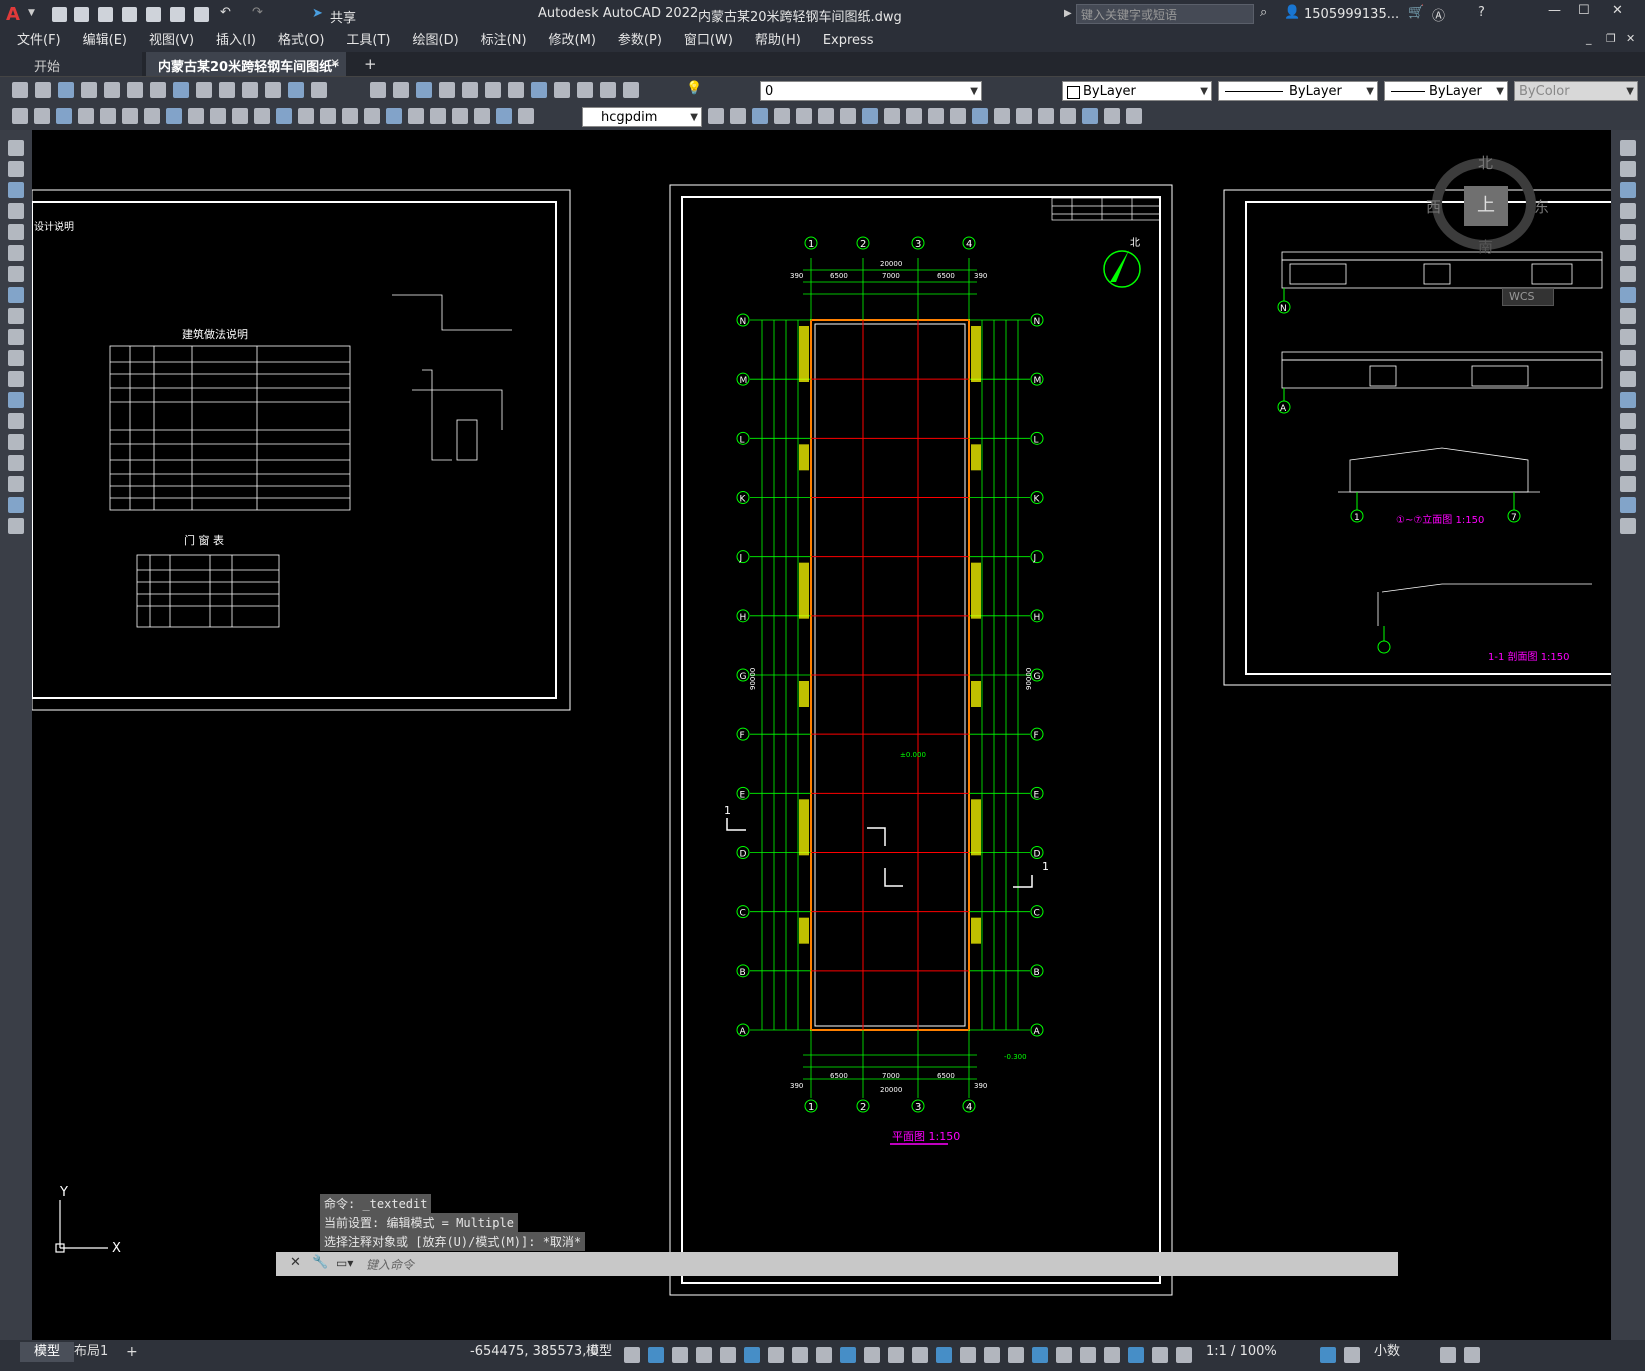 Image resolution: width=1645 pixels, height=1371 pixels. I want to click on std-tool-2-icon, so click(66, 90).